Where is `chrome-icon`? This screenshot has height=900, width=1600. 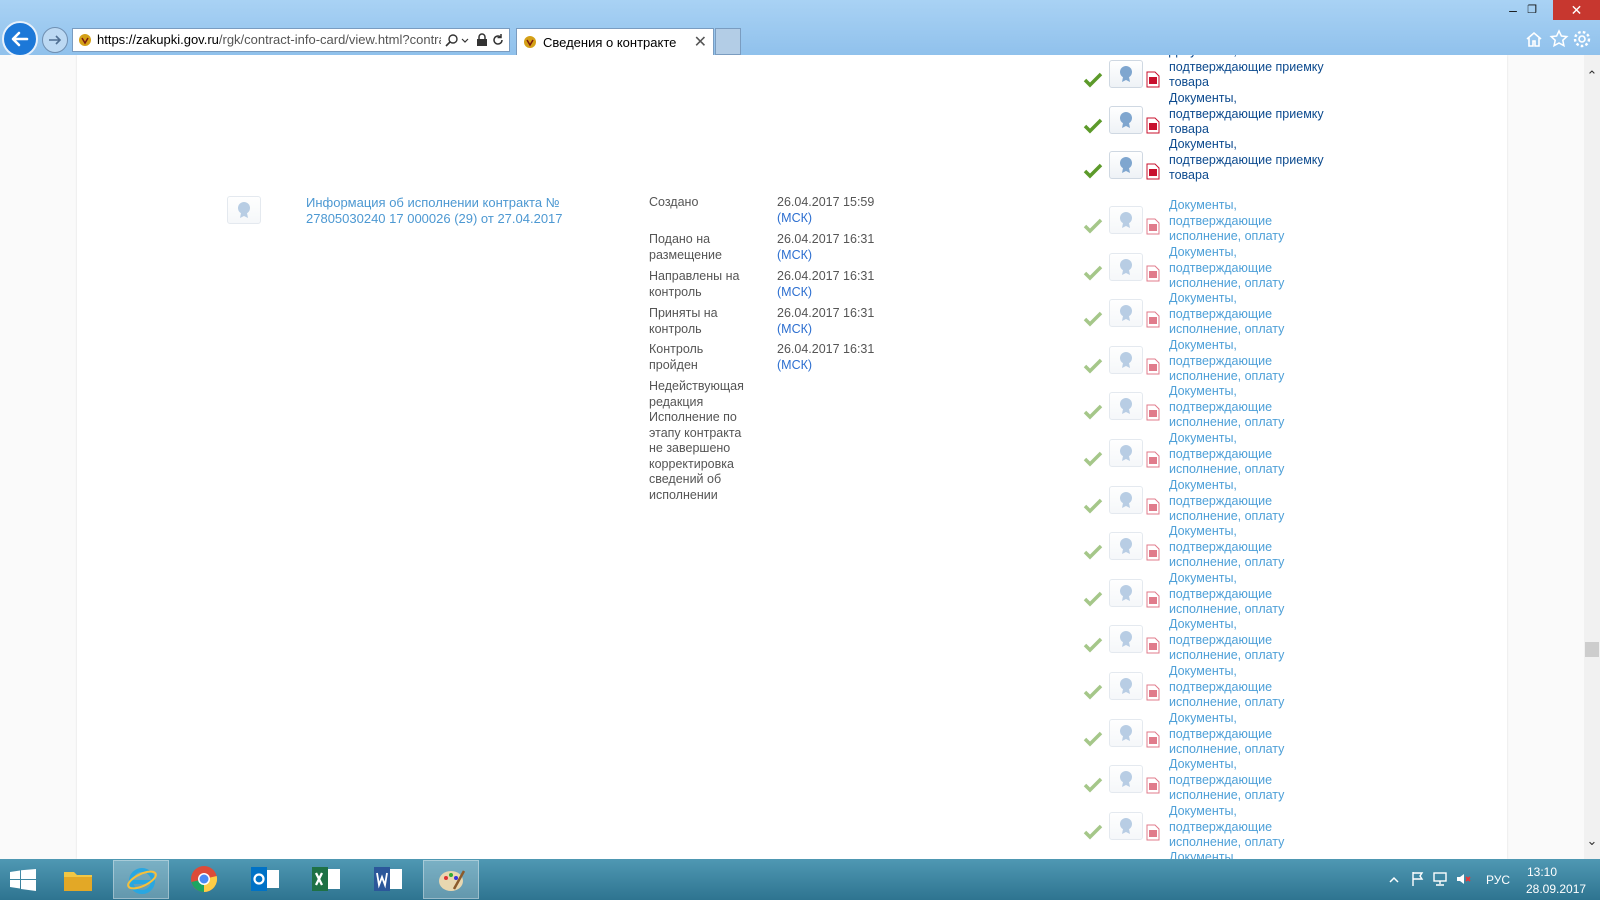
chrome-icon is located at coordinates (204, 879).